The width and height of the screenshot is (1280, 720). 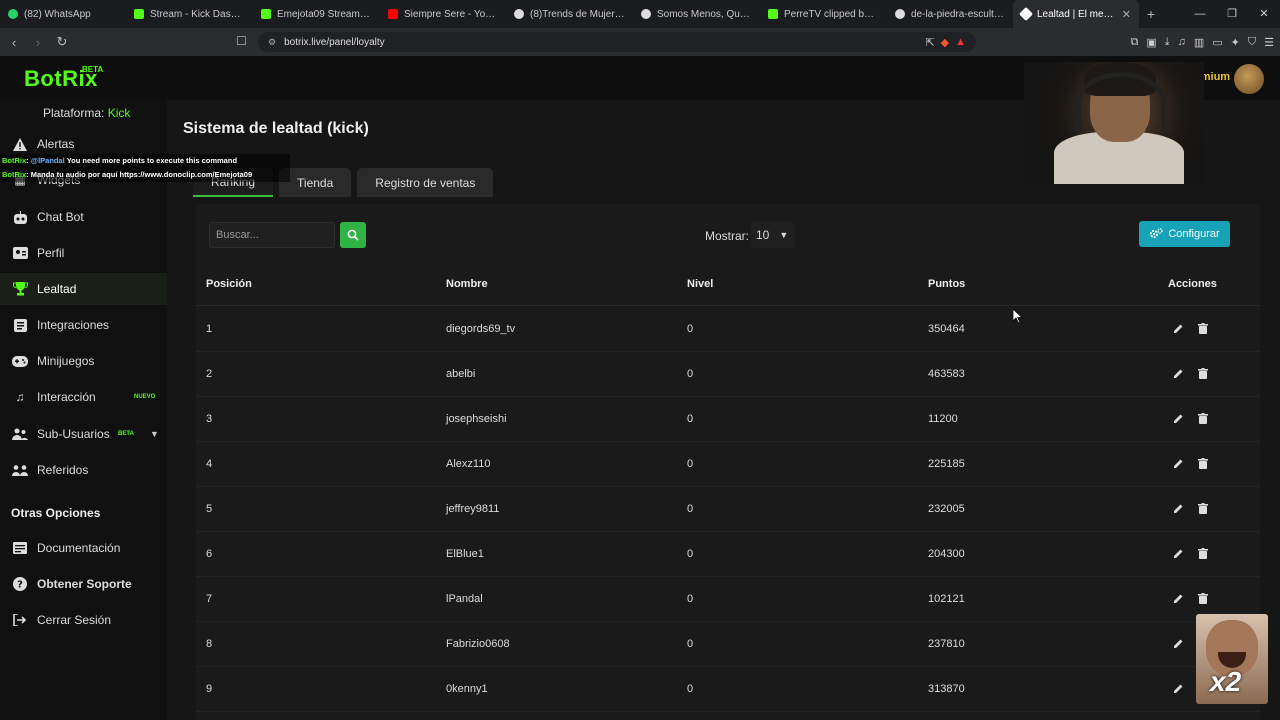 What do you see at coordinates (63, 14) in the screenshot?
I see `browser-tab: (82) WhatsApp` at bounding box center [63, 14].